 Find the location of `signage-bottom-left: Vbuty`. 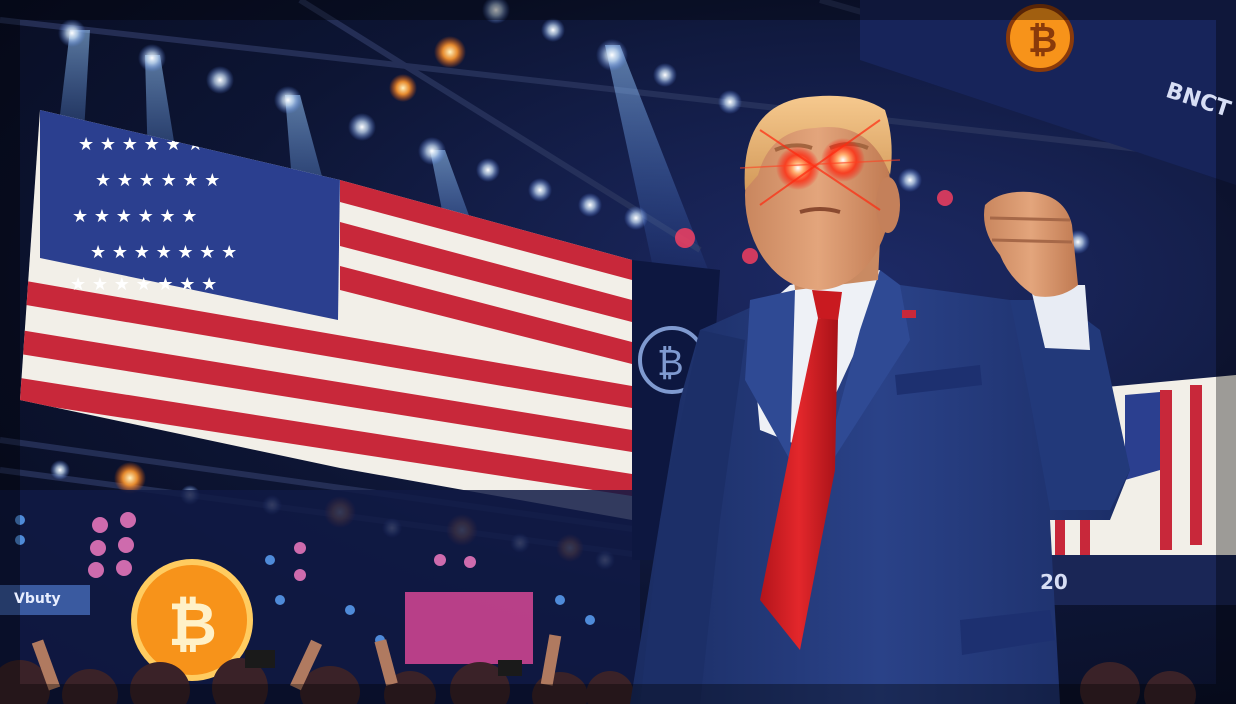

signage-bottom-left: Vbuty is located at coordinates (37, 599).